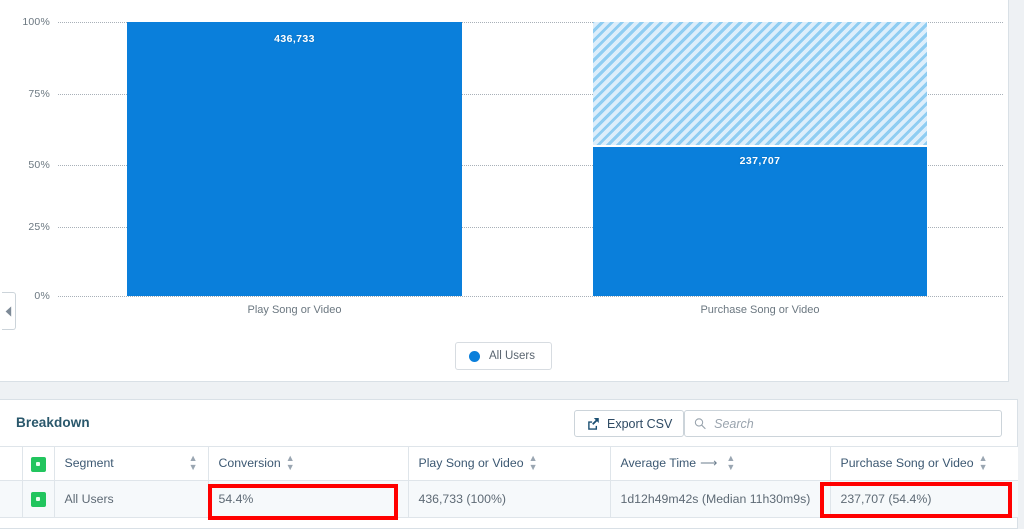 Image resolution: width=1024 pixels, height=529 pixels. Describe the element at coordinates (294, 39) in the screenshot. I see `bar-value-label: 436,733` at that location.